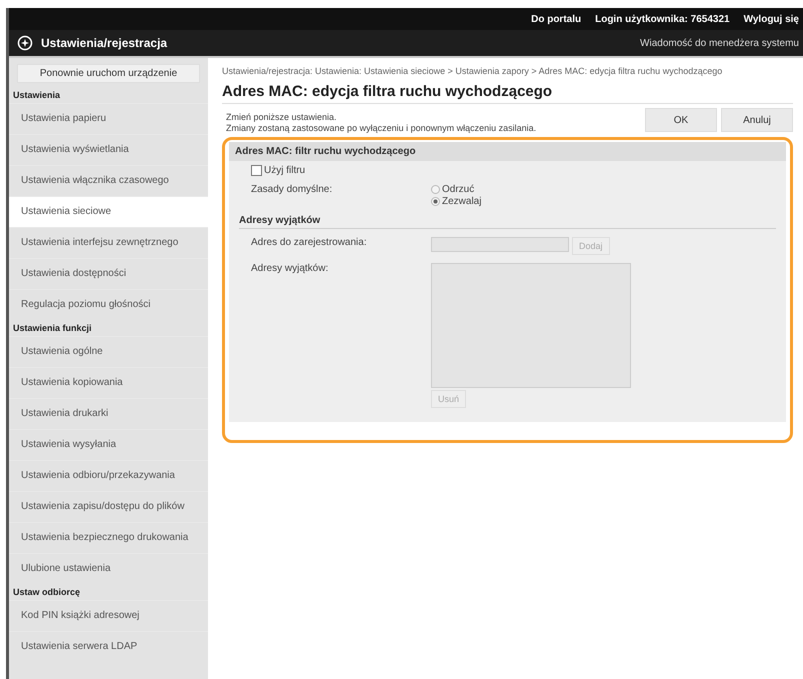 The image size is (803, 679). I want to click on sidebar-item: Ustawienia kopiowania, so click(108, 382).